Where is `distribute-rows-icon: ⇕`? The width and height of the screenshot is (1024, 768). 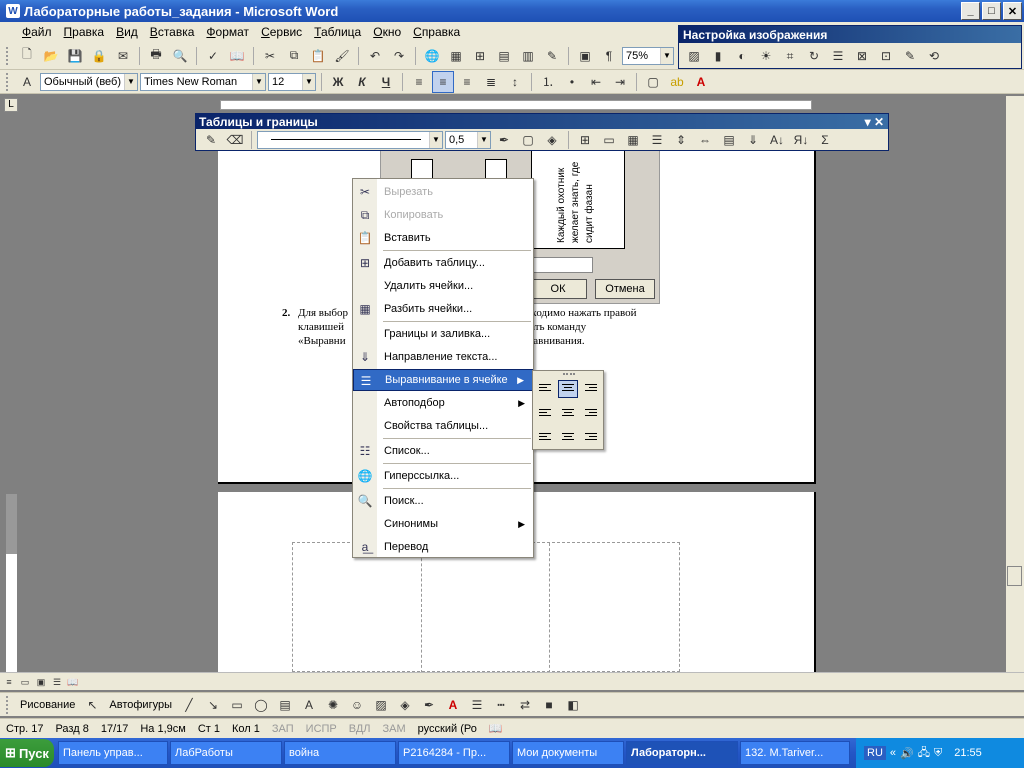
distribute-rows-icon: ⇕ is located at coordinates (681, 140).